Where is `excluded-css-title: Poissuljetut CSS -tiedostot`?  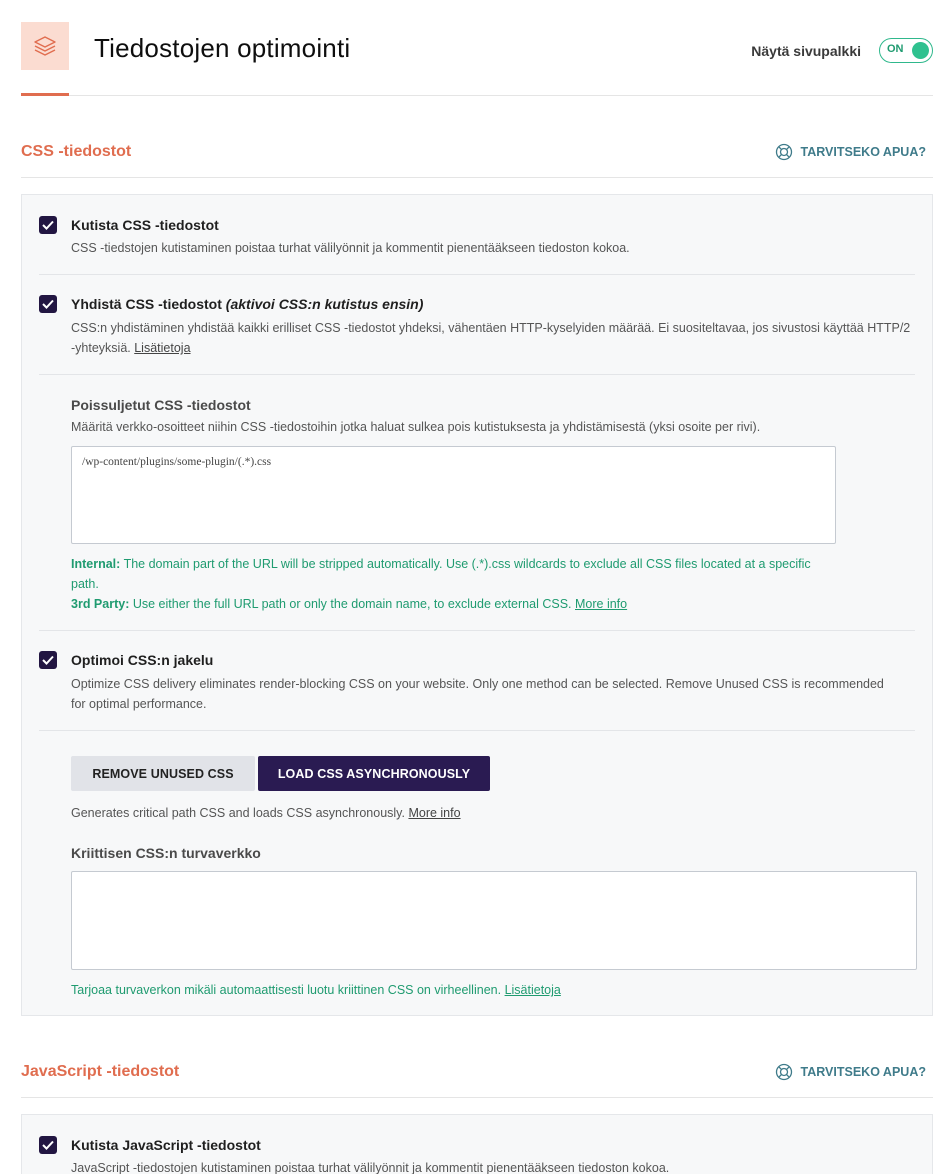 excluded-css-title: Poissuljetut CSS -tiedostot is located at coordinates (161, 405).